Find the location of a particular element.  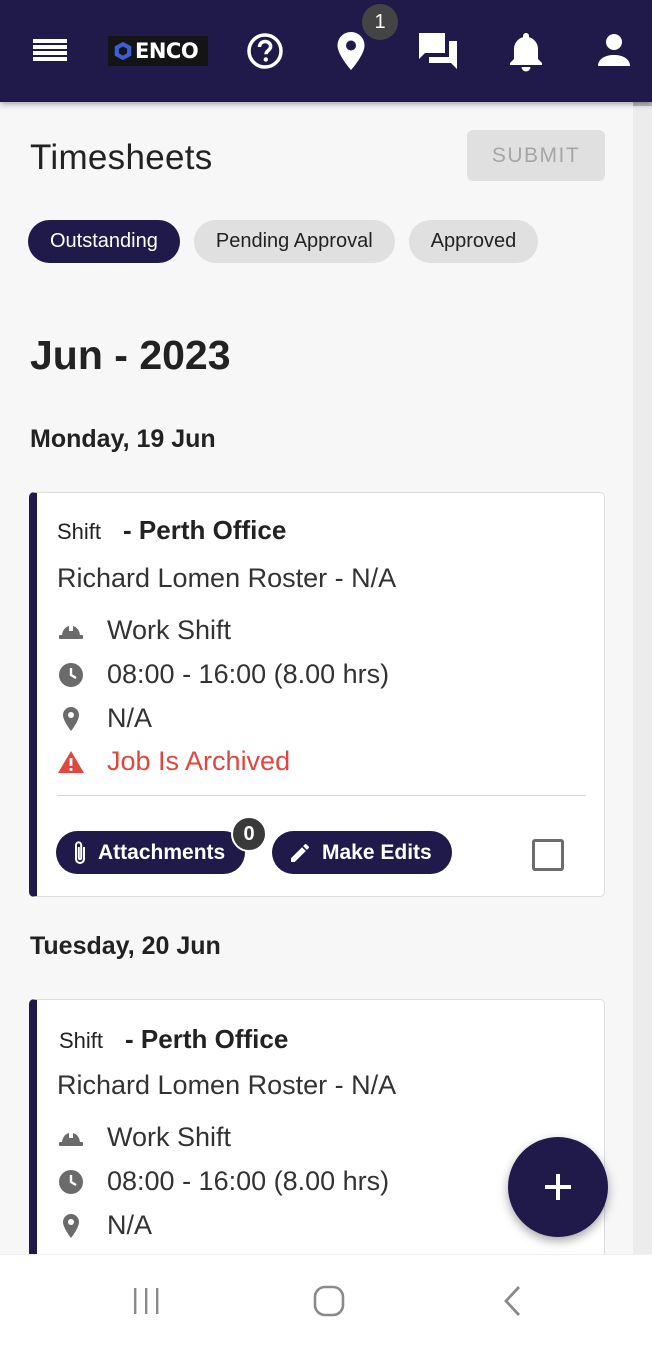

enco-logo: ENCO is located at coordinates (158, 51).